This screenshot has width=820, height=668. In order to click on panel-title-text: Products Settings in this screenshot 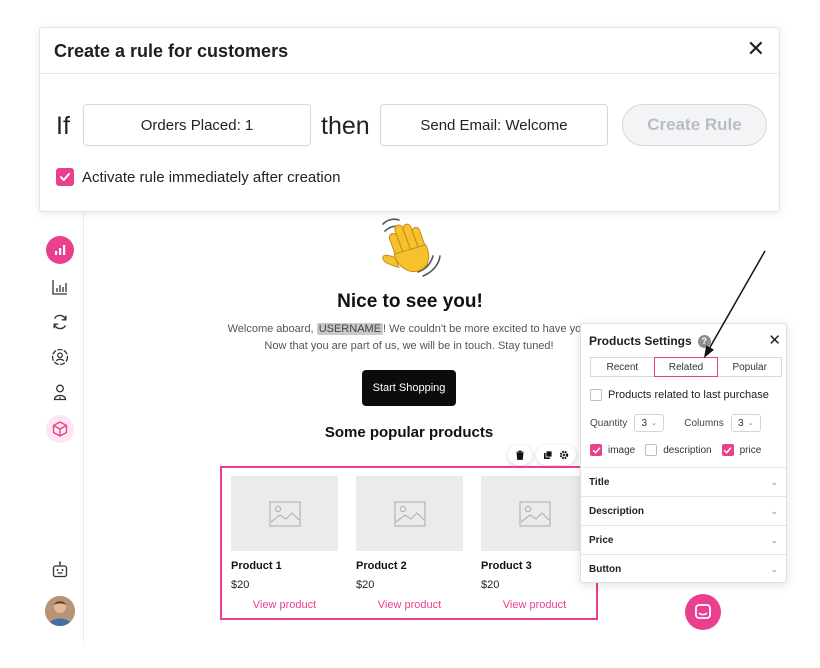, I will do `click(640, 341)`.